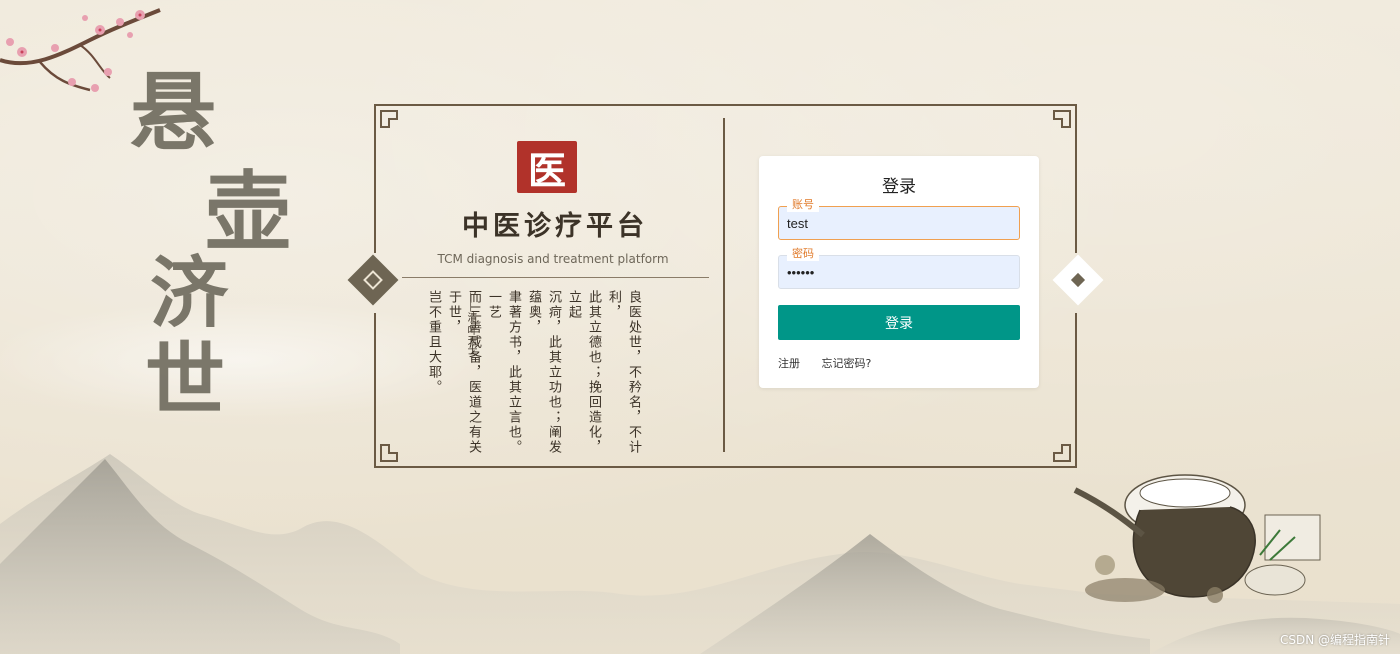 The height and width of the screenshot is (654, 1400). Describe the element at coordinates (1334, 640) in the screenshot. I see `csdn-watermark: CSDN @编程指南针` at that location.